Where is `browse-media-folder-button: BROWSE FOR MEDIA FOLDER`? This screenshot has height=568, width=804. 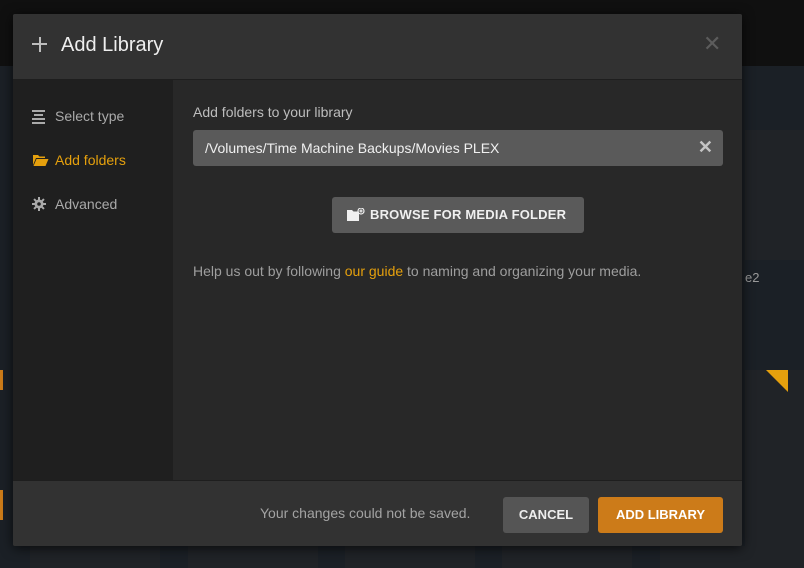
browse-media-folder-button: BROWSE FOR MEDIA FOLDER is located at coordinates (458, 215).